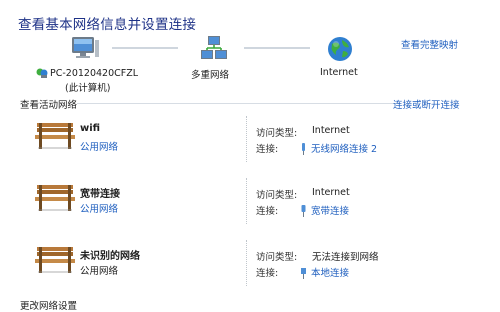  What do you see at coordinates (426, 104) in the screenshot?
I see `connect-disconnect-link: 连接或断开连接` at bounding box center [426, 104].